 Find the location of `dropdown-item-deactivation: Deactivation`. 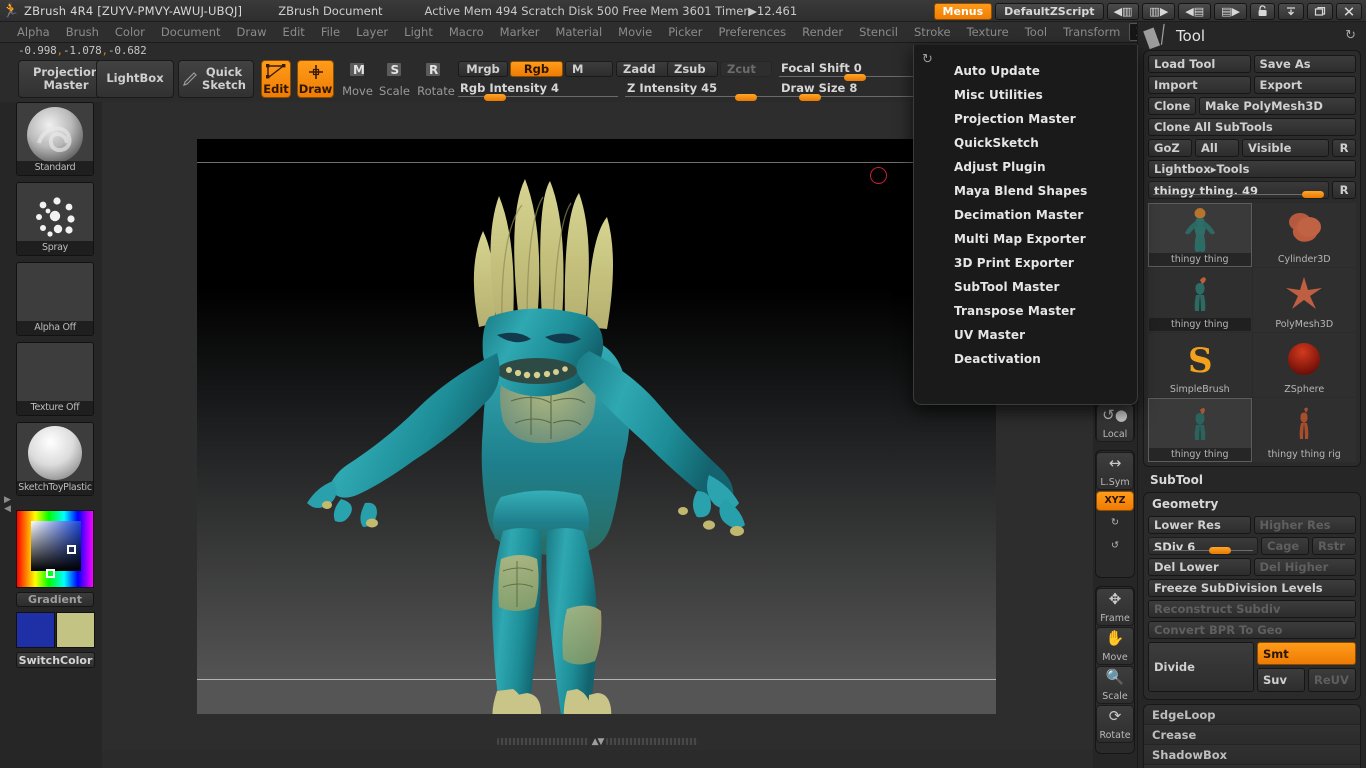

dropdown-item-deactivation: Deactivation is located at coordinates (1025, 359).